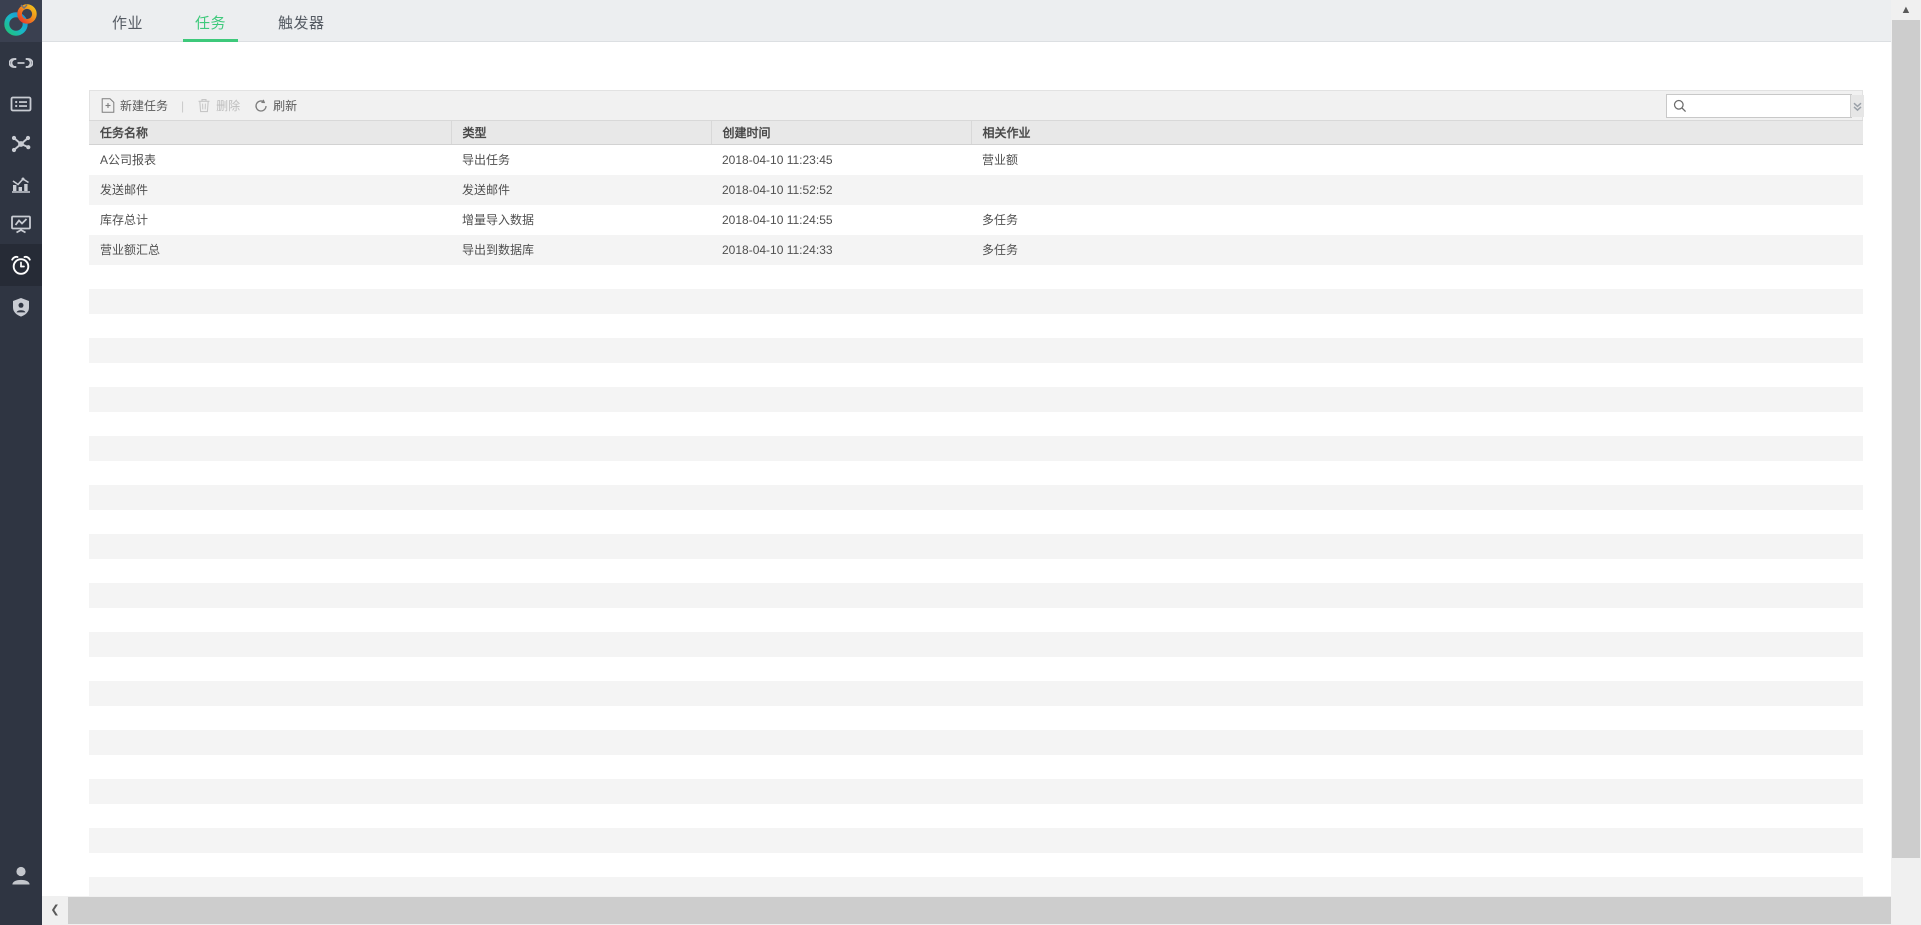 This screenshot has height=925, width=1921. I want to click on search-dropdown-button, so click(1857, 106).